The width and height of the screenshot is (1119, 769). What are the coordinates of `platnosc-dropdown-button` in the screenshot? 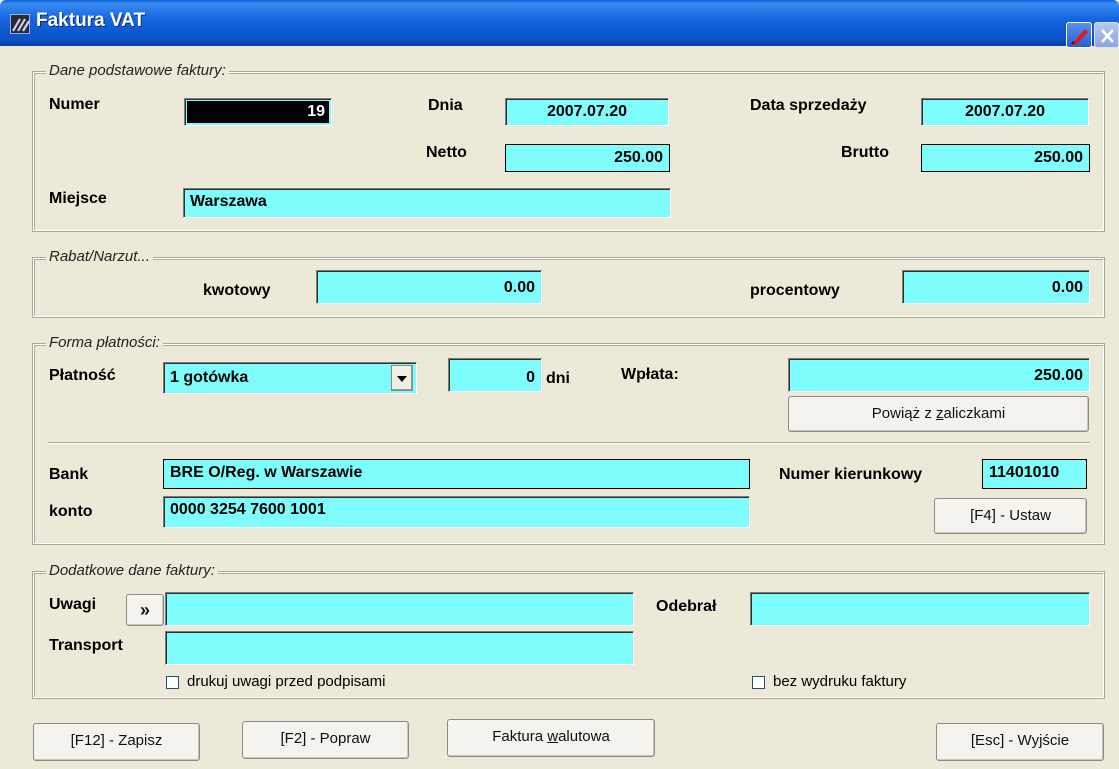 It's located at (402, 378).